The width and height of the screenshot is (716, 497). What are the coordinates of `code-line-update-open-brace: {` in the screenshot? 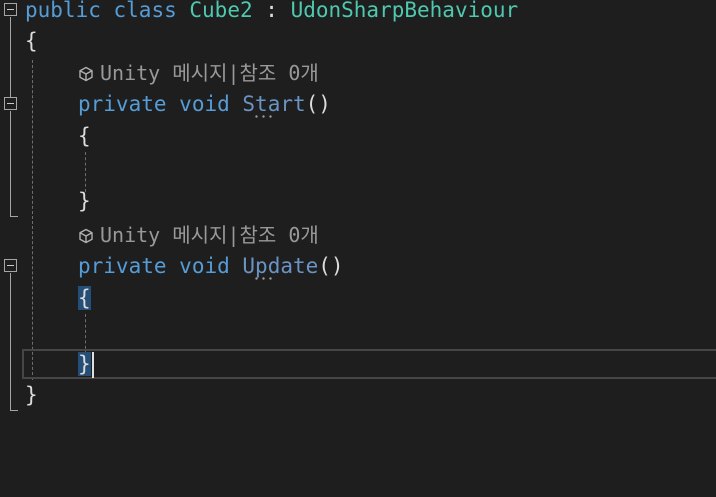 It's located at (84, 298).